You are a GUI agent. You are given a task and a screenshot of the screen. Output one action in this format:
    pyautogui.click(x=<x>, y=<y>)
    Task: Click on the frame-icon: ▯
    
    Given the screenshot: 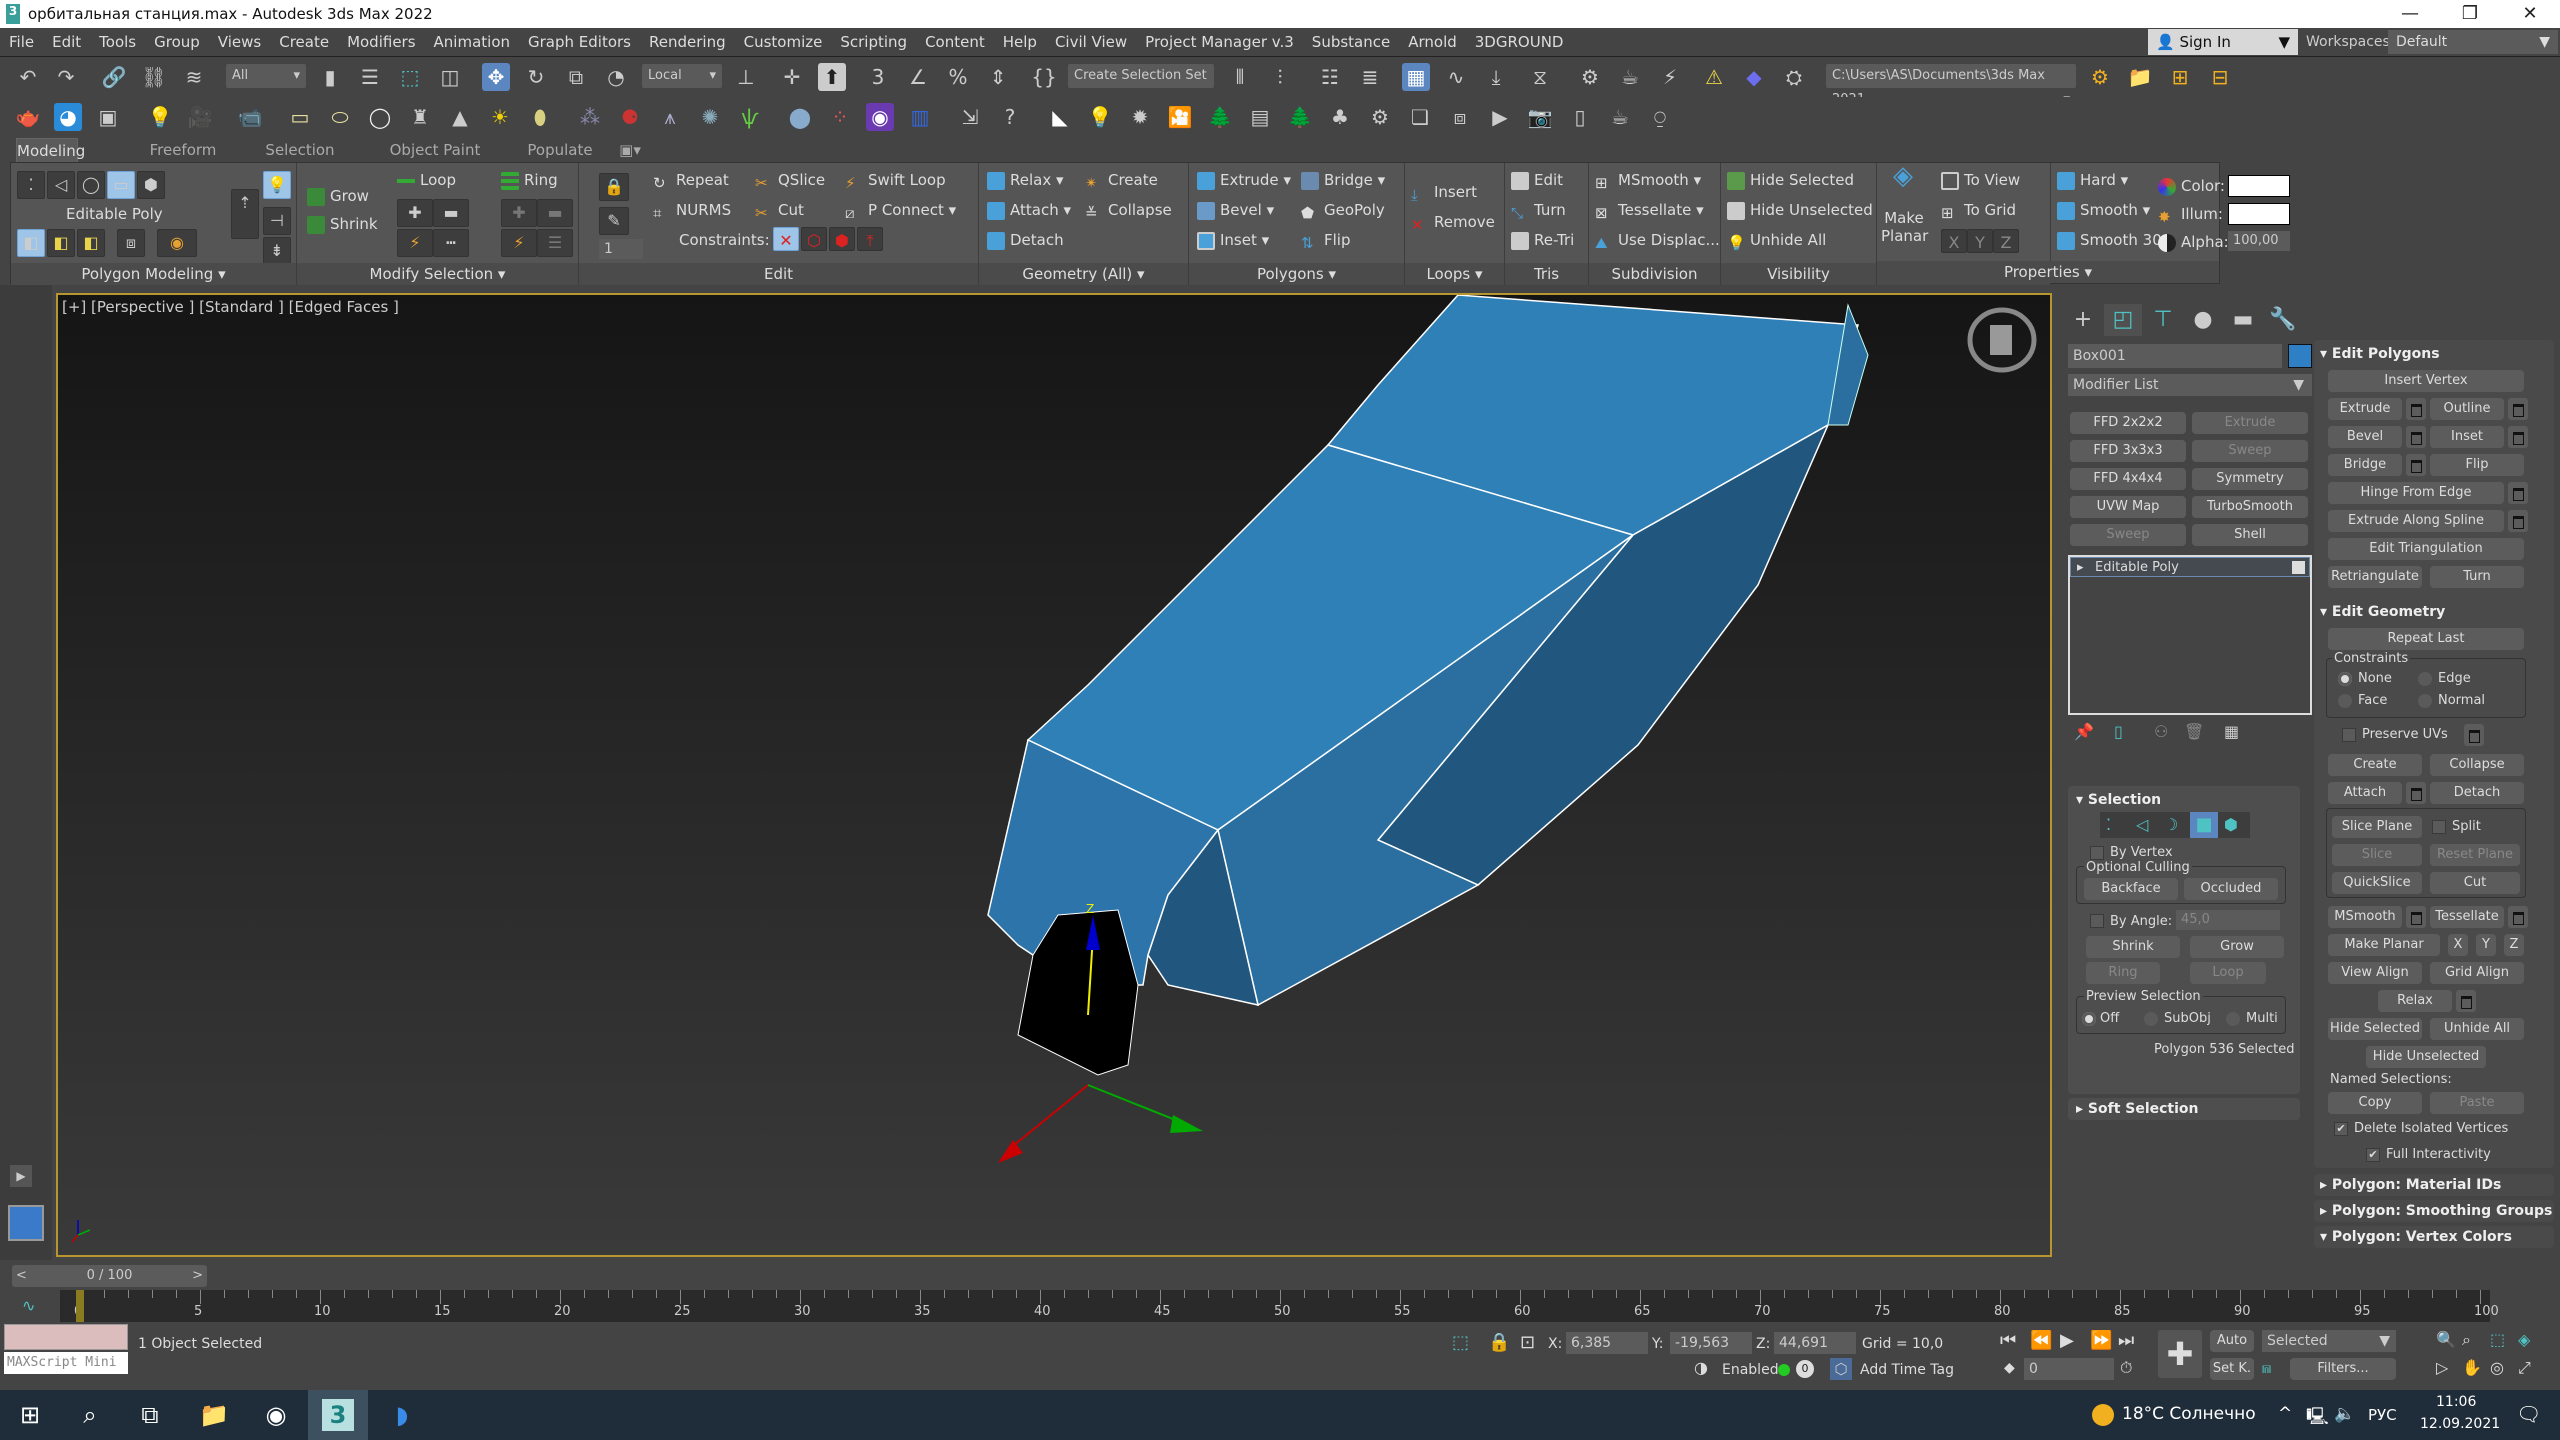 What is the action you would take?
    pyautogui.click(x=1580, y=117)
    